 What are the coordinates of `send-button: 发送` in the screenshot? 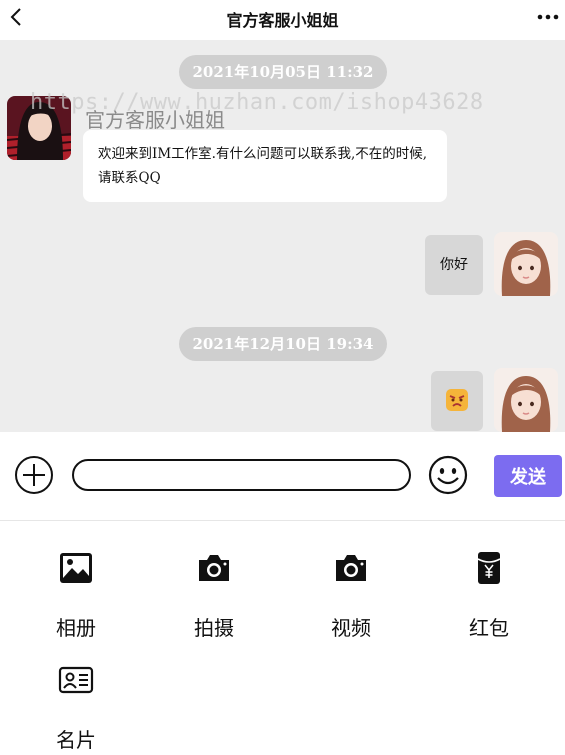 It's located at (528, 476).